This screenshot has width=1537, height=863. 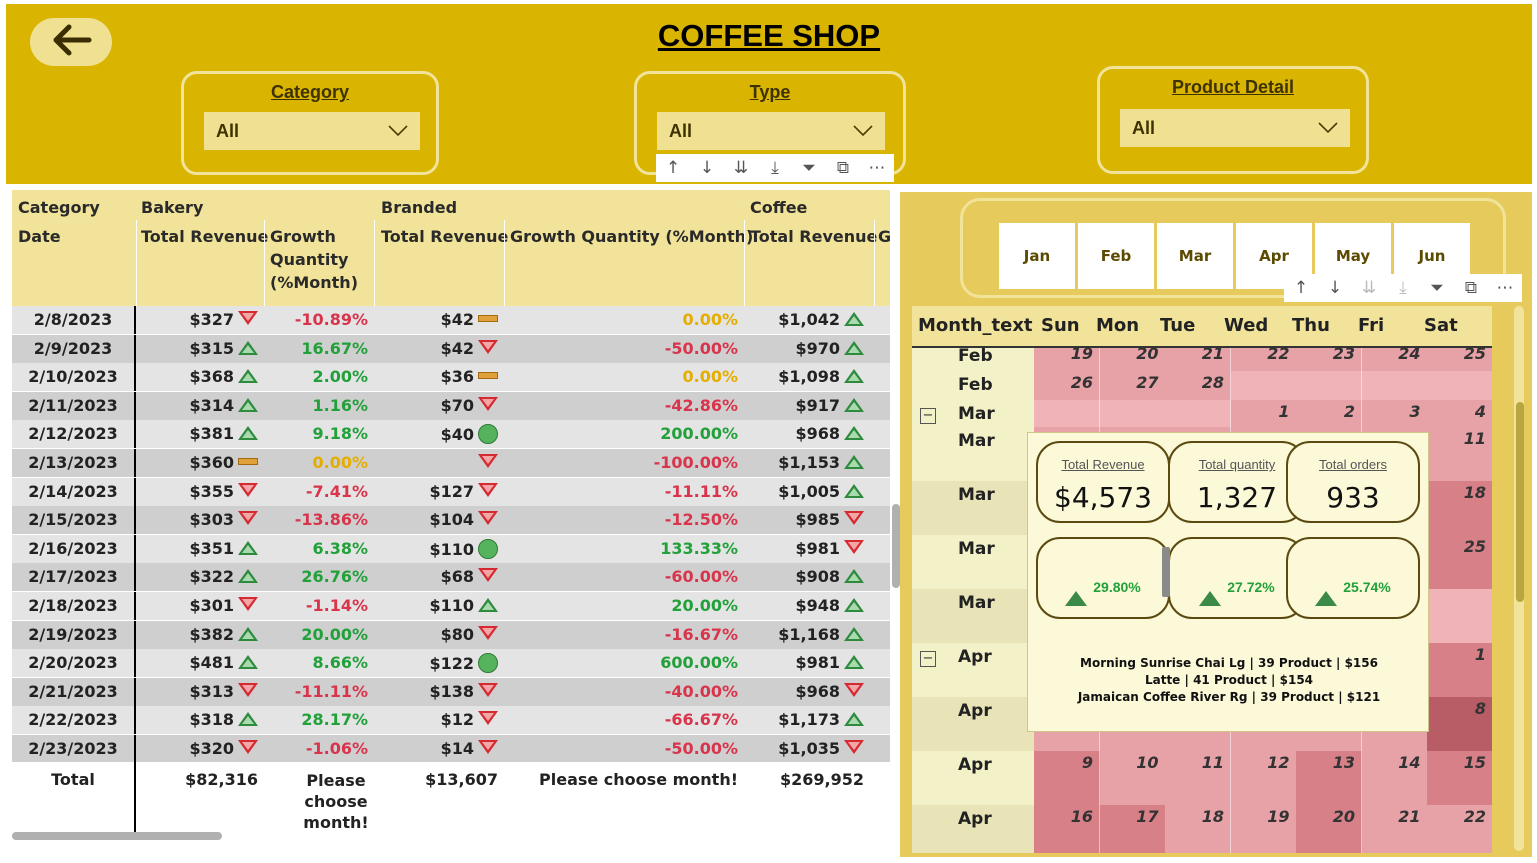 I want to click on table-row: 2/21/2023 $313 $138 $968 -11.11% -40.00%, so click(x=451, y=691).